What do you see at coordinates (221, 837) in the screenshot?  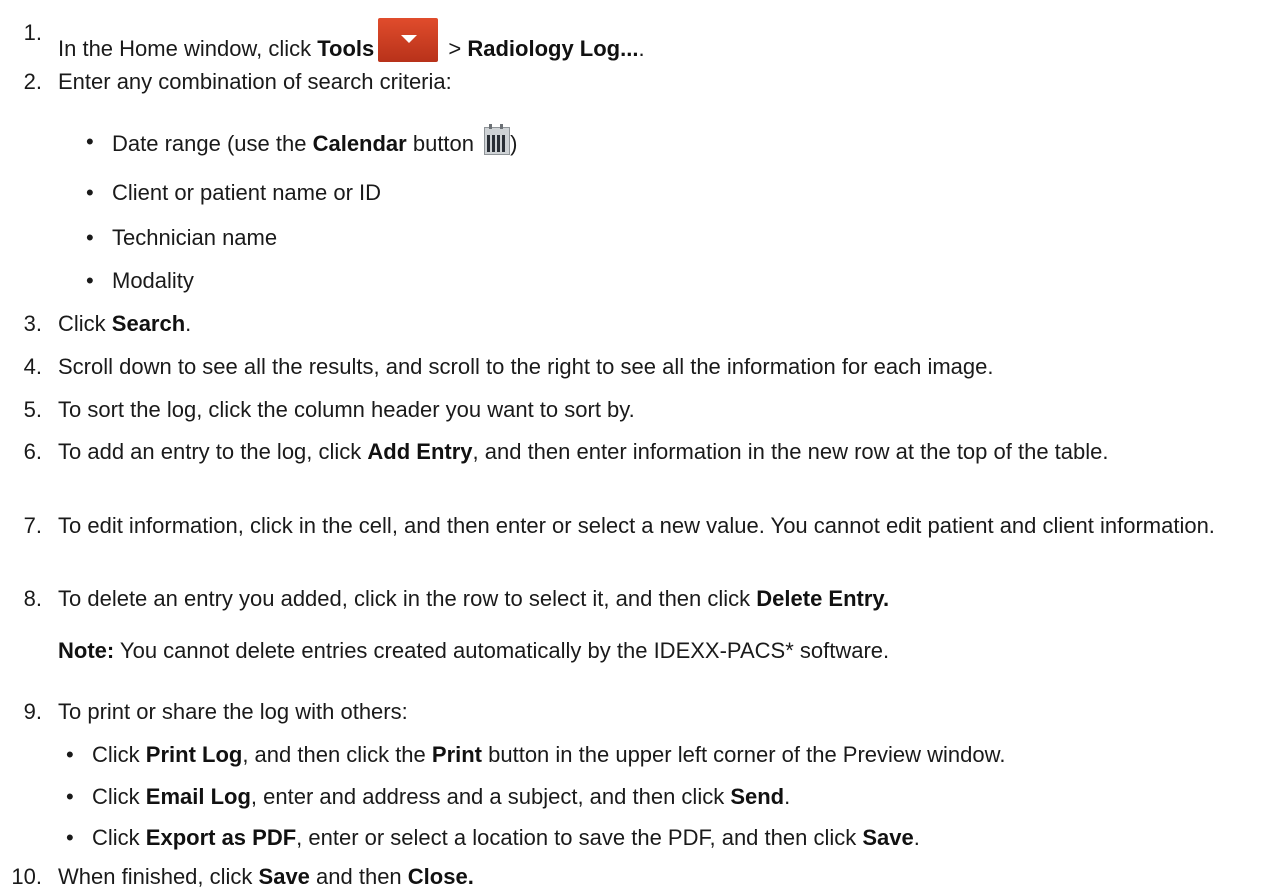 I see `export-pdf-label: Export as PDF` at bounding box center [221, 837].